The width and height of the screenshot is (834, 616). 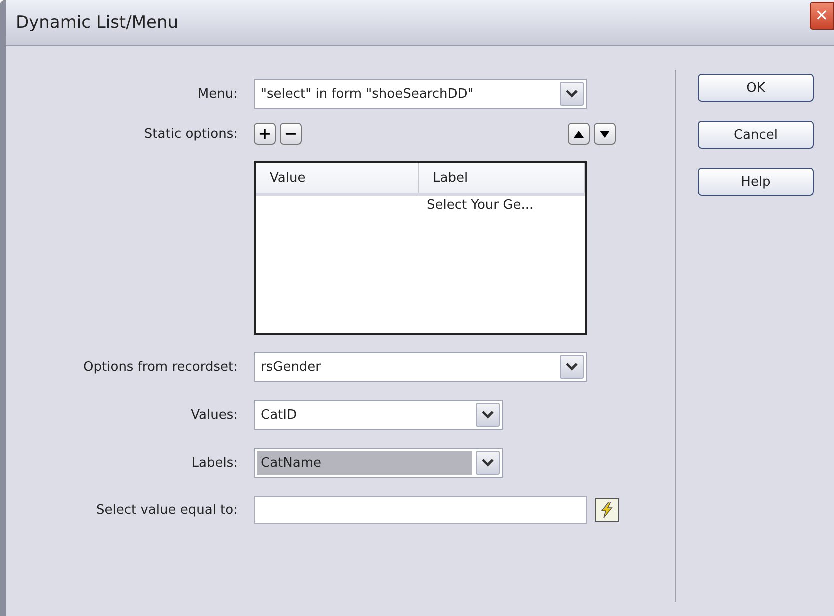 What do you see at coordinates (218, 94) in the screenshot?
I see `field-label: Menu:` at bounding box center [218, 94].